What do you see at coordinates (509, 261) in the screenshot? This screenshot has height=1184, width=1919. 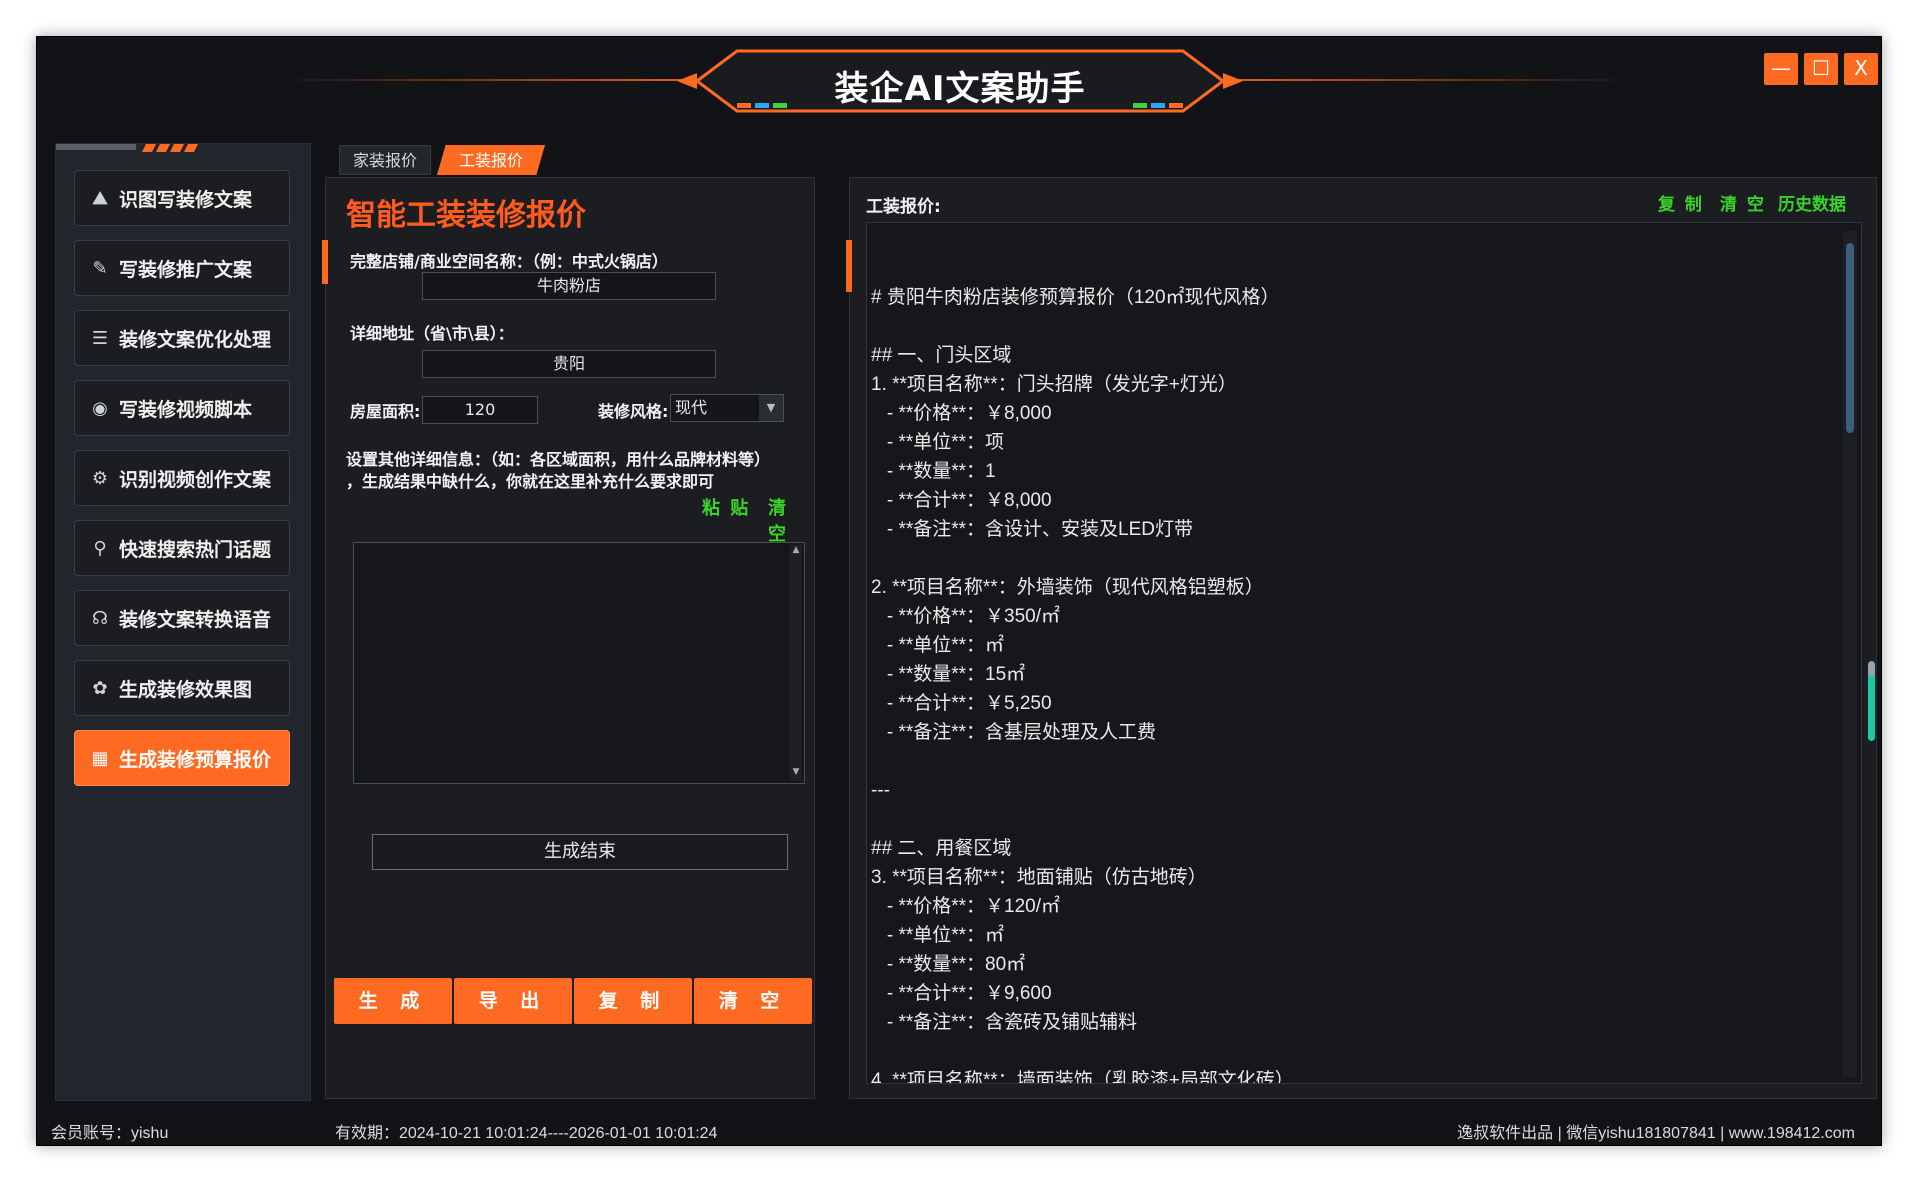 I see `store-name-label: 完整店铺/商业空间名称：（例：中式火锅店）` at bounding box center [509, 261].